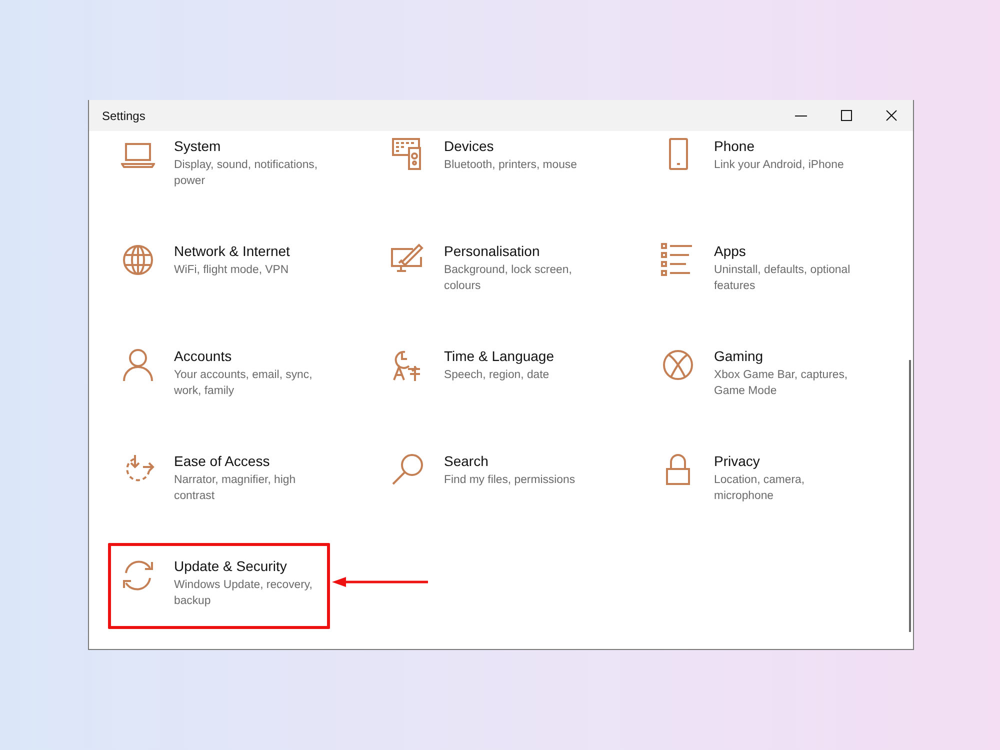 This screenshot has height=750, width=1000. I want to click on settings-category: System Display, sound, notifications, power, so click(219, 170).